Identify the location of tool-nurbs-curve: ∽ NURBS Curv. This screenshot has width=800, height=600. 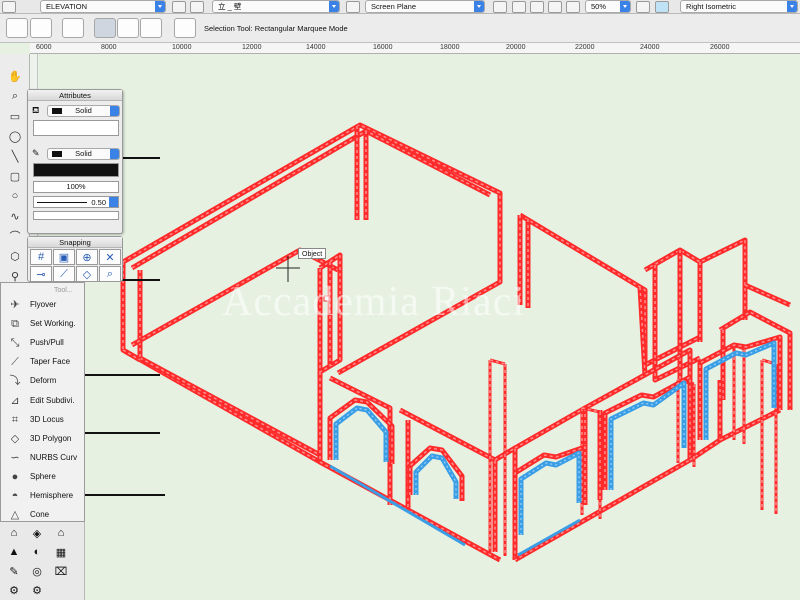
(43, 458).